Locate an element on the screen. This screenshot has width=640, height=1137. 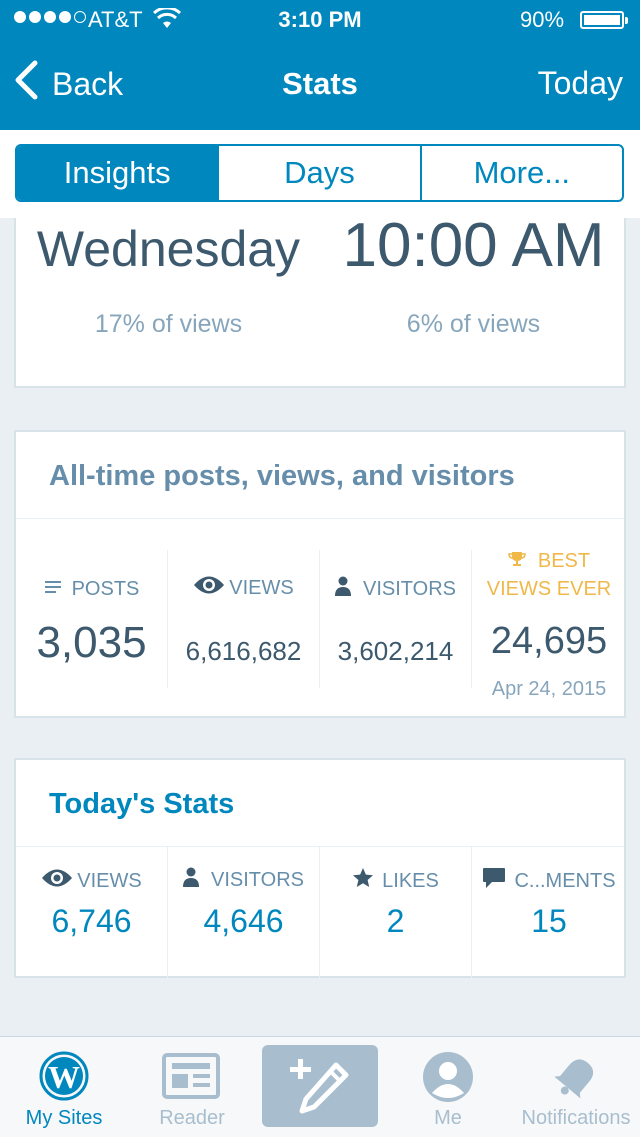
today-likes-cell: LIKES 2 is located at coordinates (395, 912).